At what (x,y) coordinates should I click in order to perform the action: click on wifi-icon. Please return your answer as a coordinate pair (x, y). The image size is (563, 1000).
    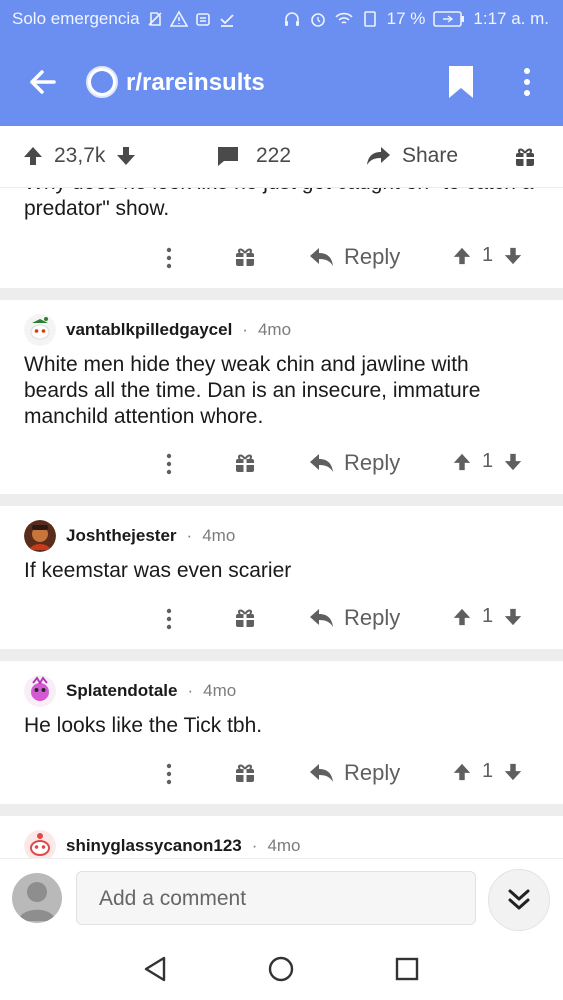
    Looking at the image, I should click on (344, 18).